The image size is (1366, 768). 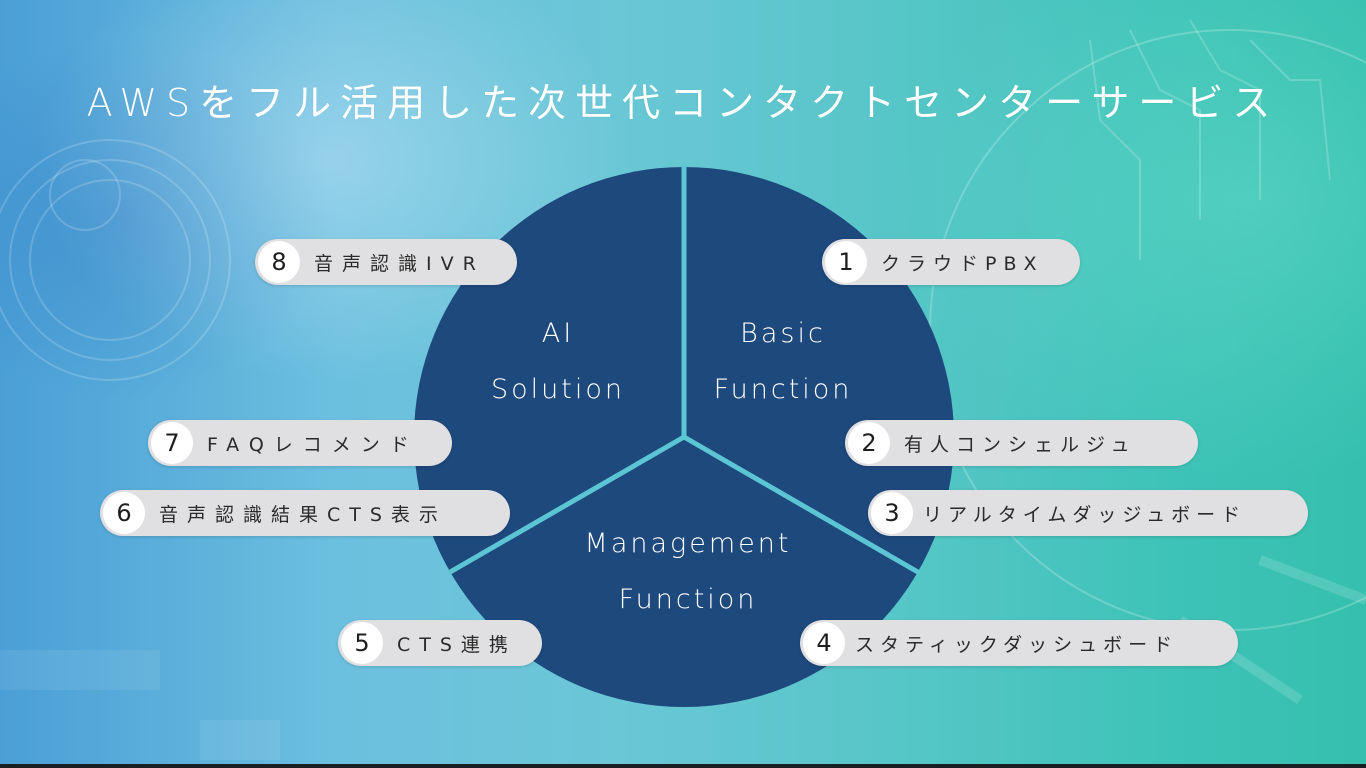 What do you see at coordinates (683, 766) in the screenshot?
I see `bottom-bar` at bounding box center [683, 766].